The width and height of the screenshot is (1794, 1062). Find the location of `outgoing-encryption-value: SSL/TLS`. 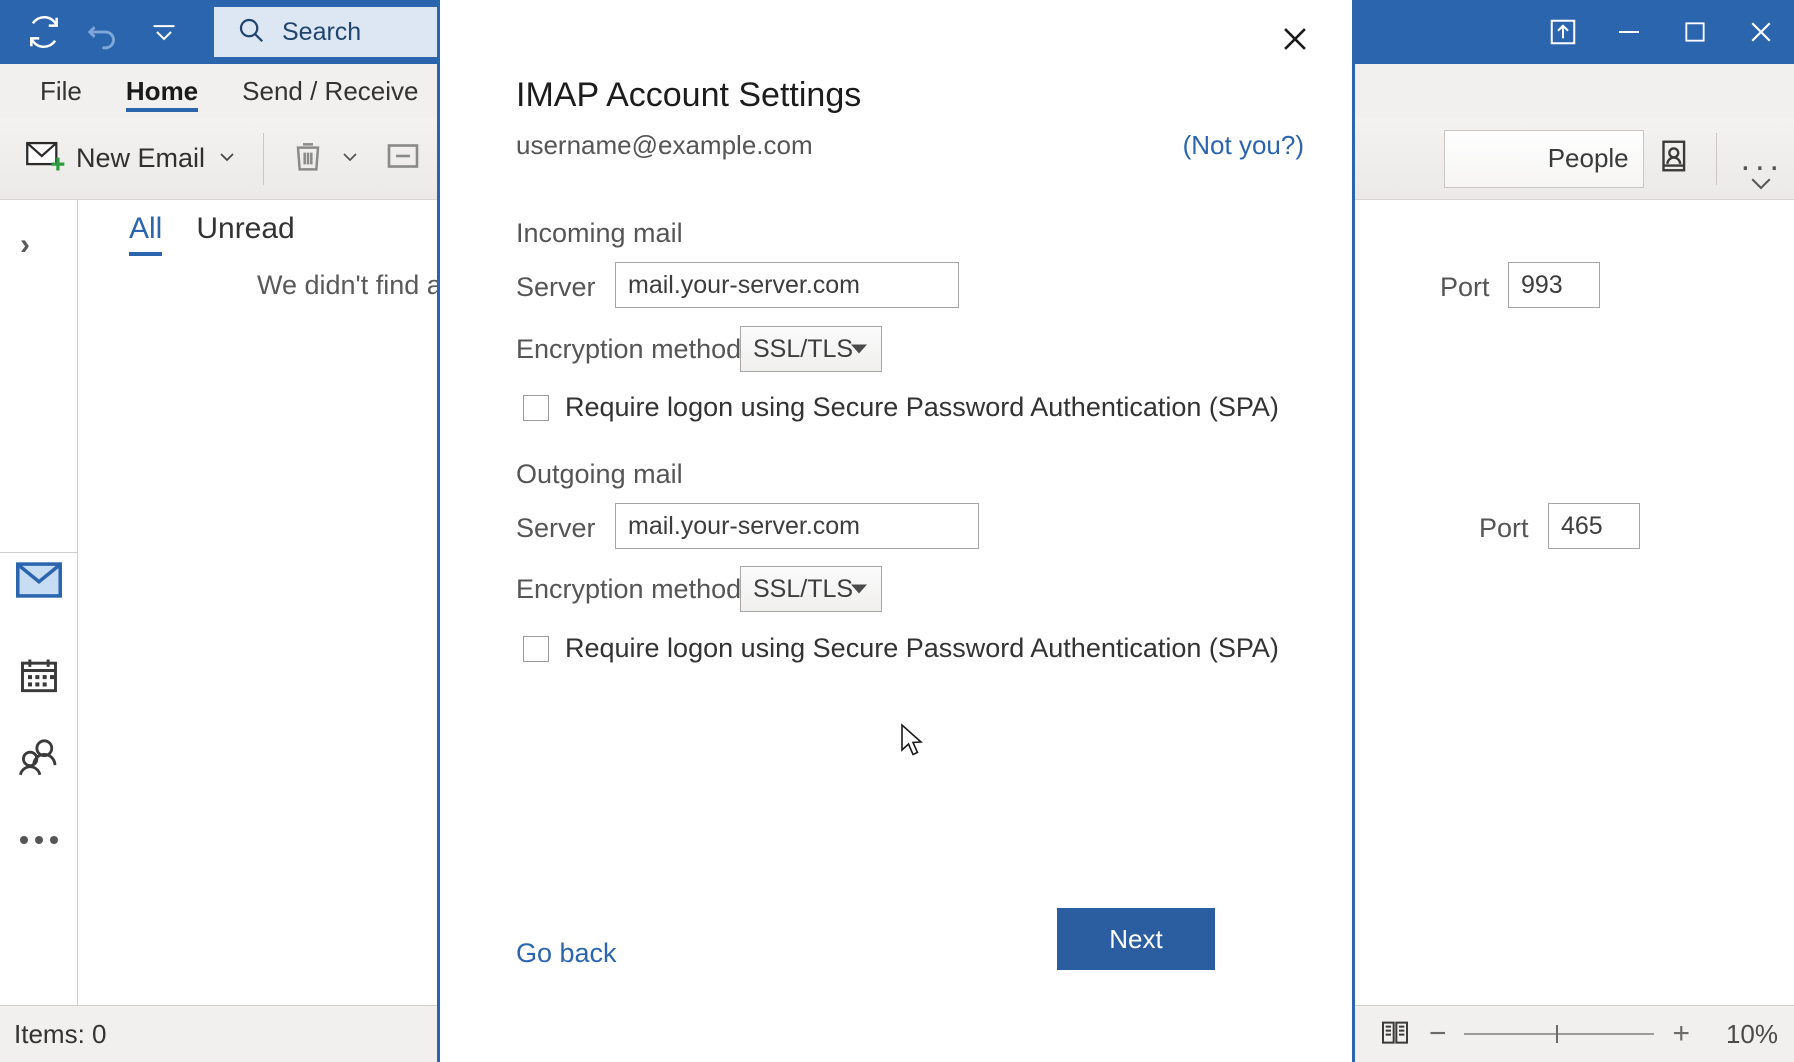

outgoing-encryption-value: SSL/TLS is located at coordinates (803, 588).